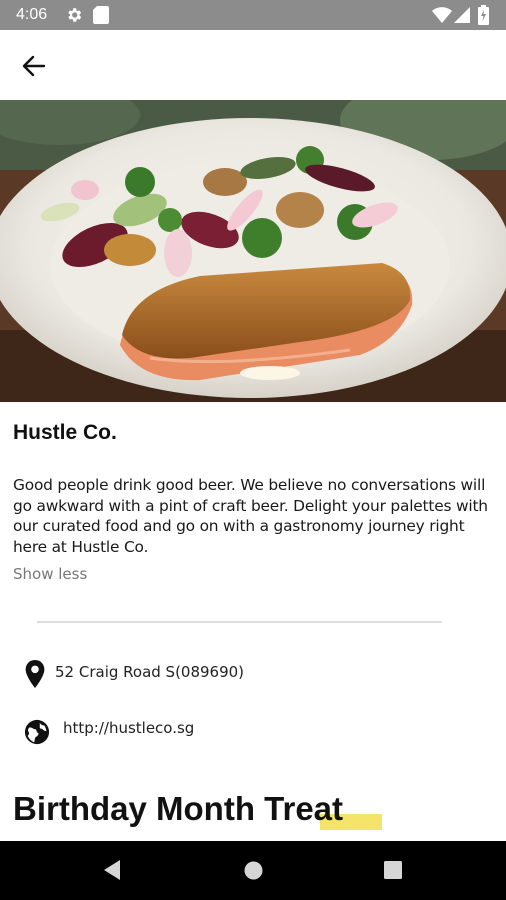 This screenshot has height=900, width=506. I want to click on status-bar: 4:06, so click(253, 15).